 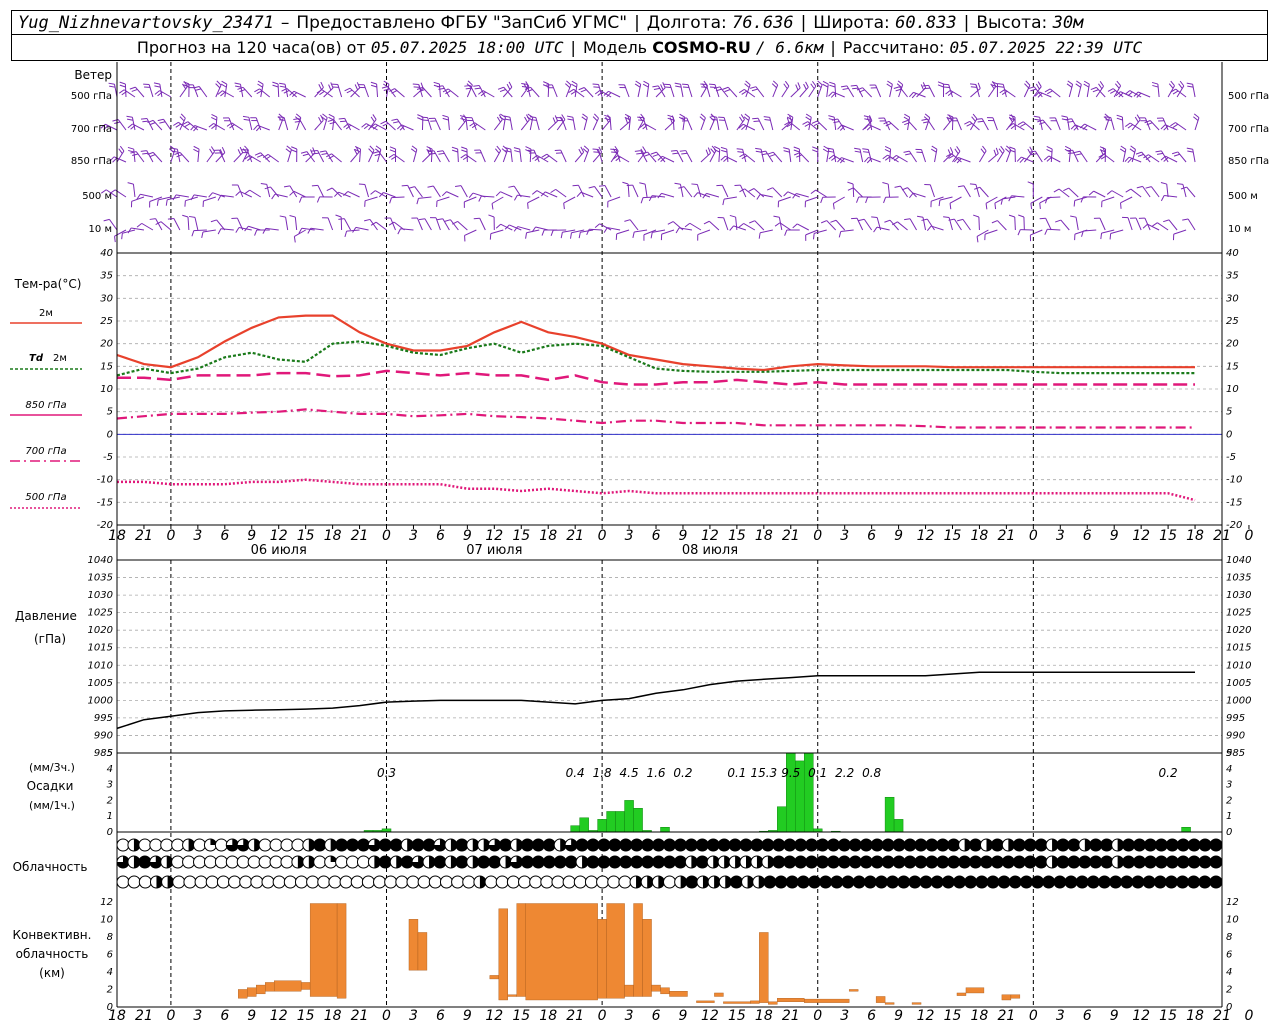 What do you see at coordinates (1232, 389) in the screenshot?
I see `temp-ytick-right: 10` at bounding box center [1232, 389].